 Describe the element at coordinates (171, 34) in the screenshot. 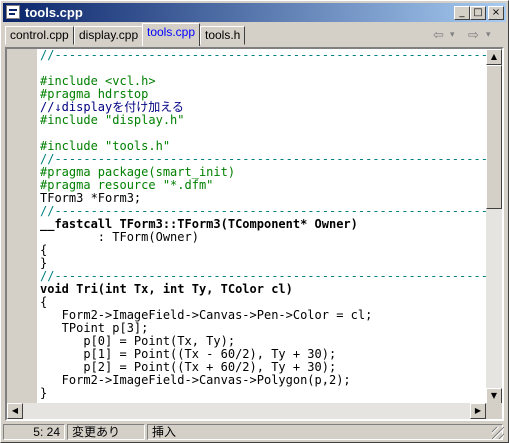

I see `tab-tools-cpp: tools.cpp` at that location.